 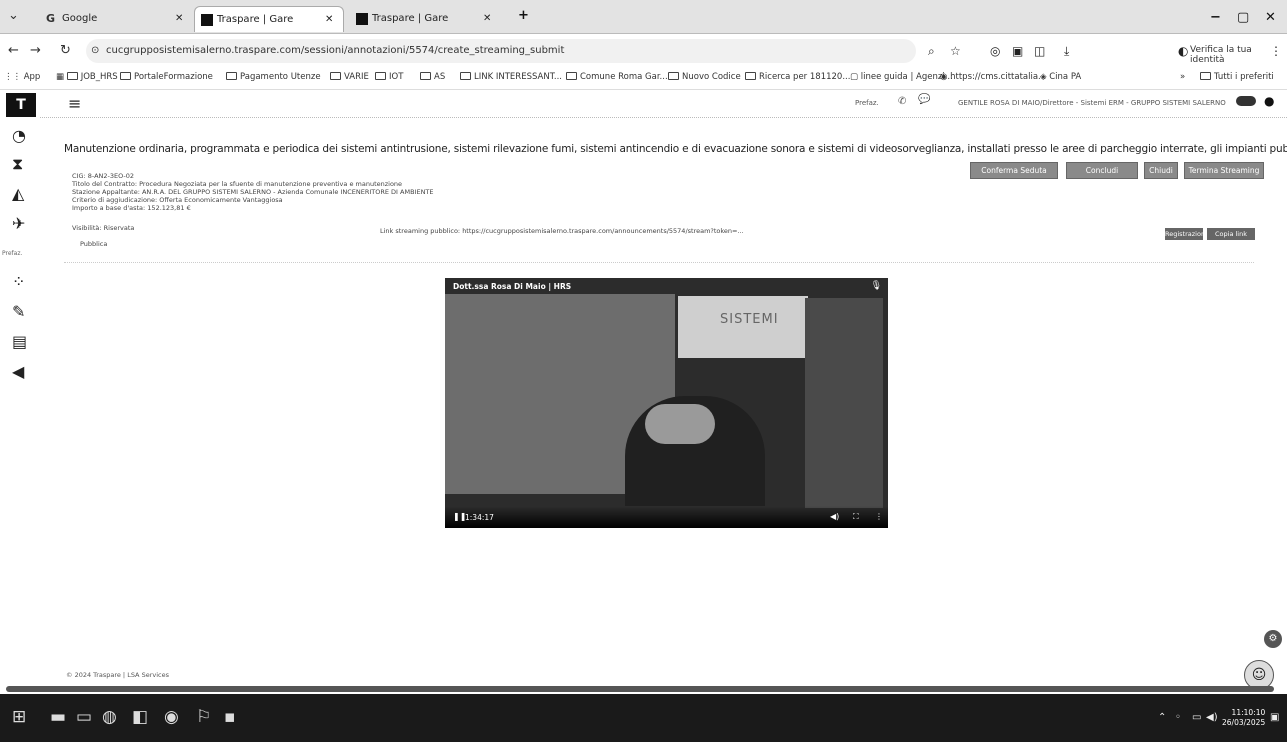 I want to click on video-banner, so click(x=743, y=327).